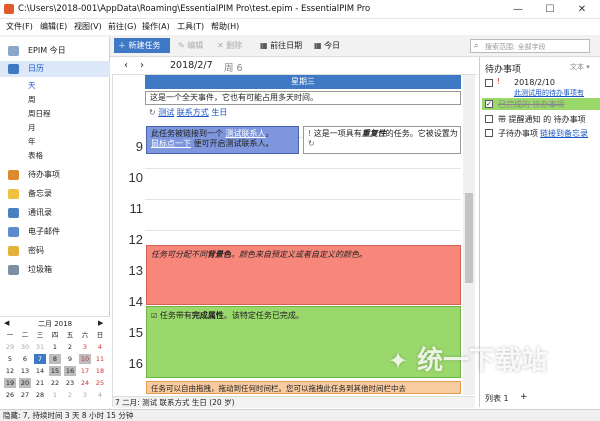 The width and height of the screenshot is (600, 421). I want to click on edit-label: 编辑, so click(195, 45).